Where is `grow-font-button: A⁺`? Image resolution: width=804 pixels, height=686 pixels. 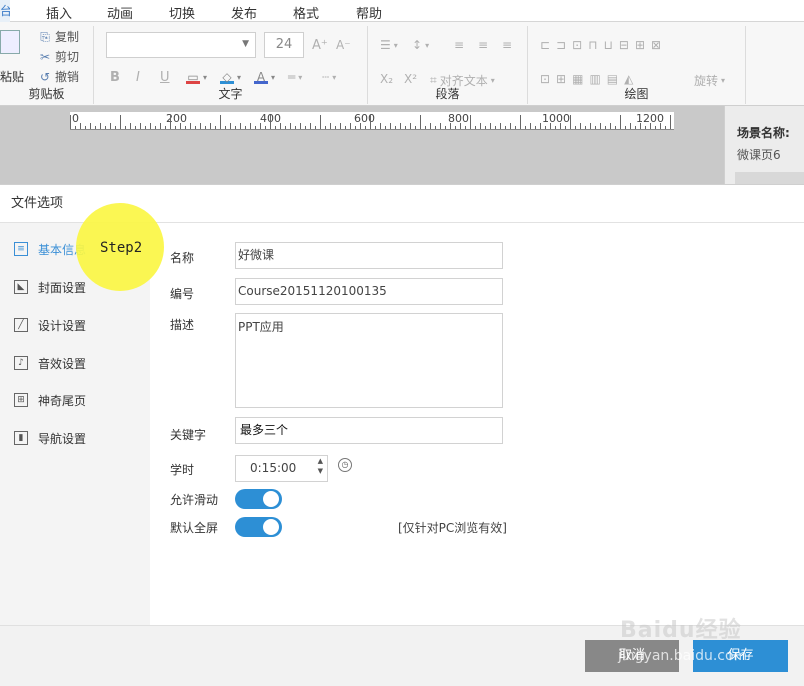
grow-font-button: A⁺ is located at coordinates (320, 45).